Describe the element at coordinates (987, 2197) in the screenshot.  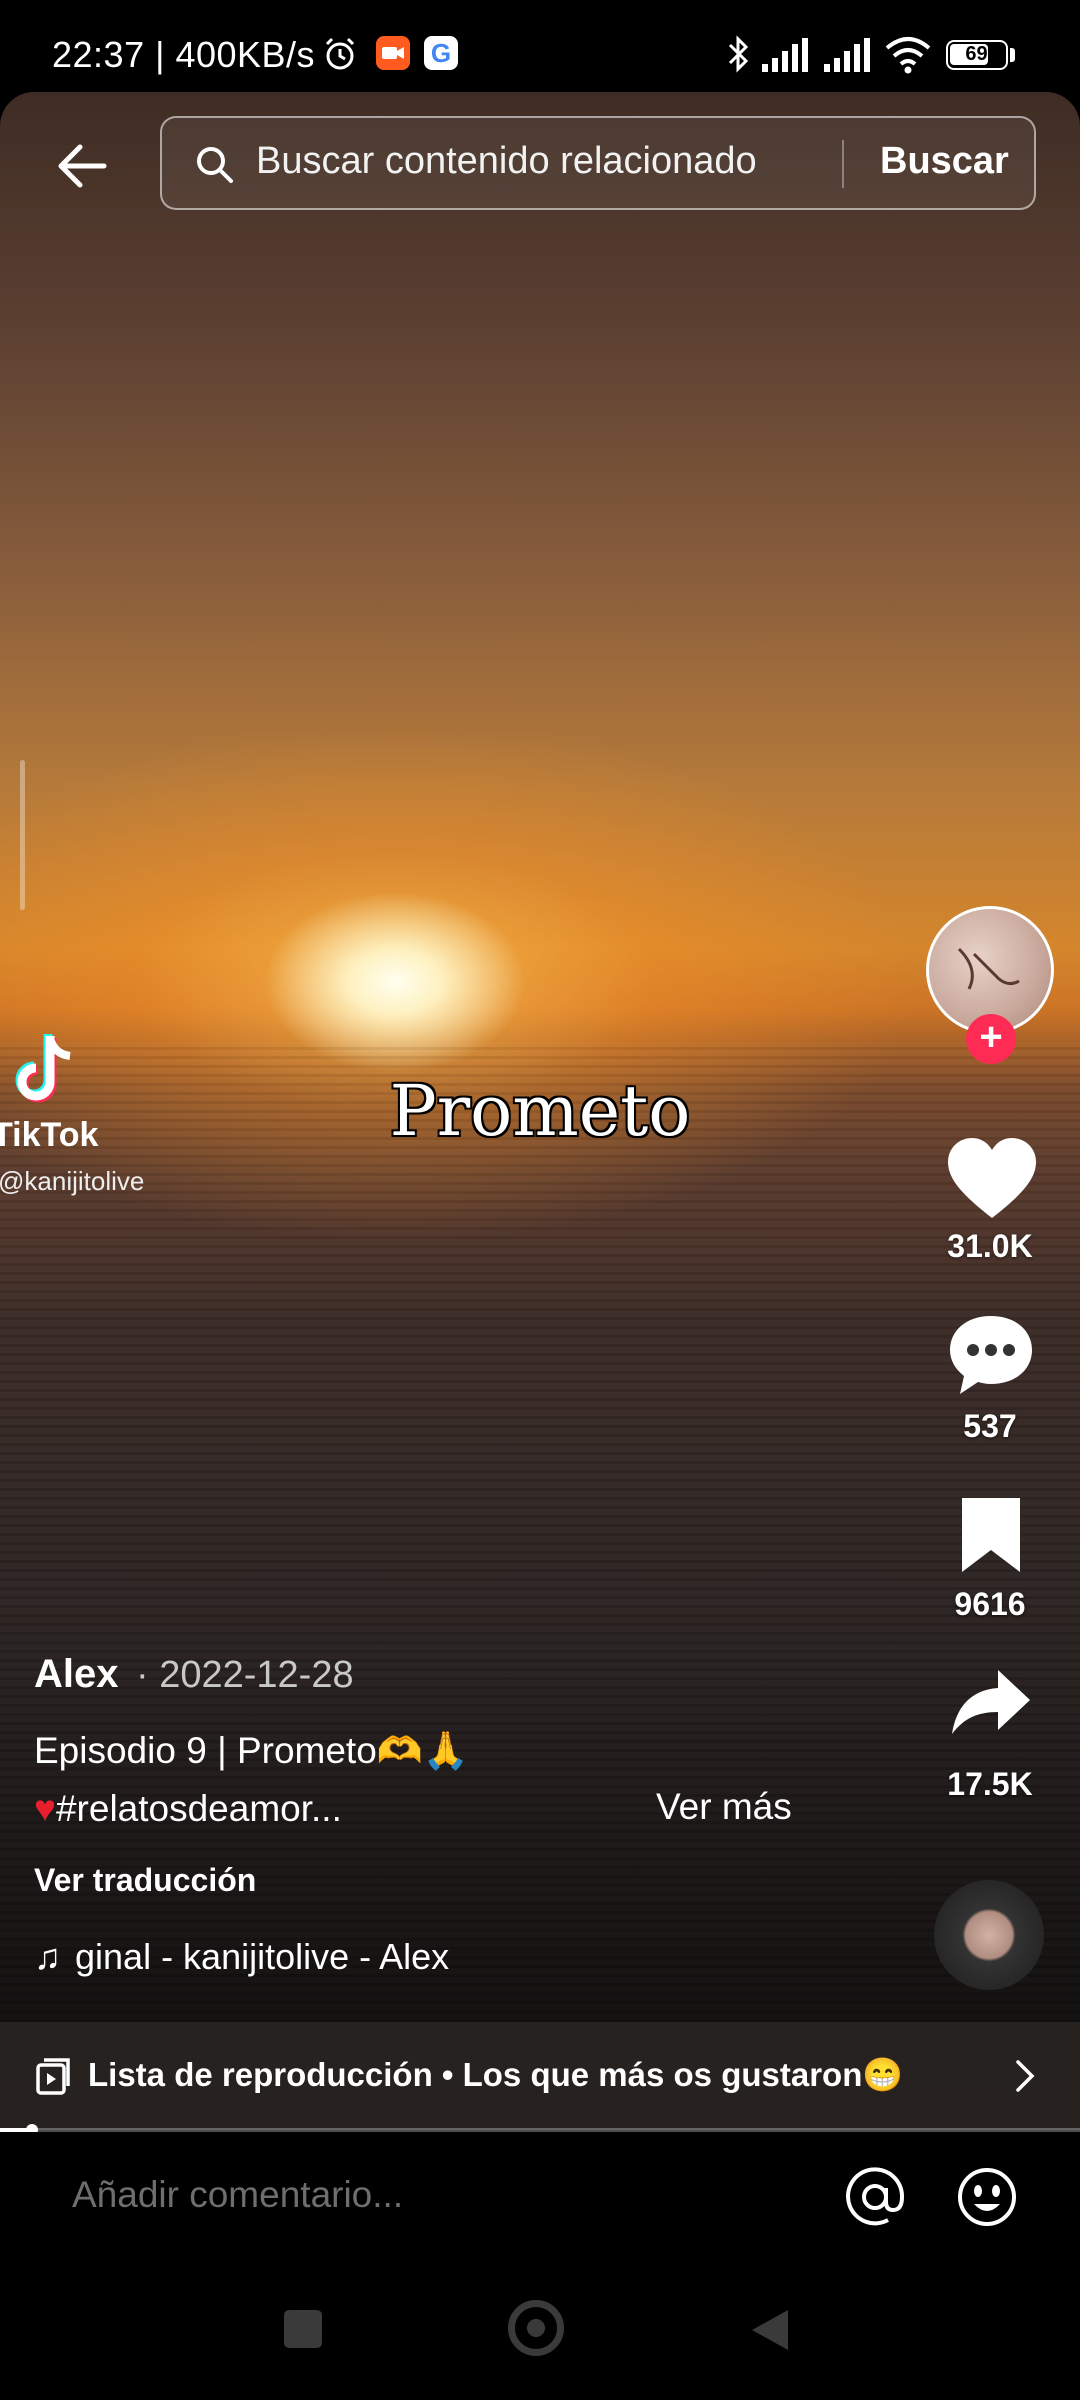
I see `emoji-icon` at that location.